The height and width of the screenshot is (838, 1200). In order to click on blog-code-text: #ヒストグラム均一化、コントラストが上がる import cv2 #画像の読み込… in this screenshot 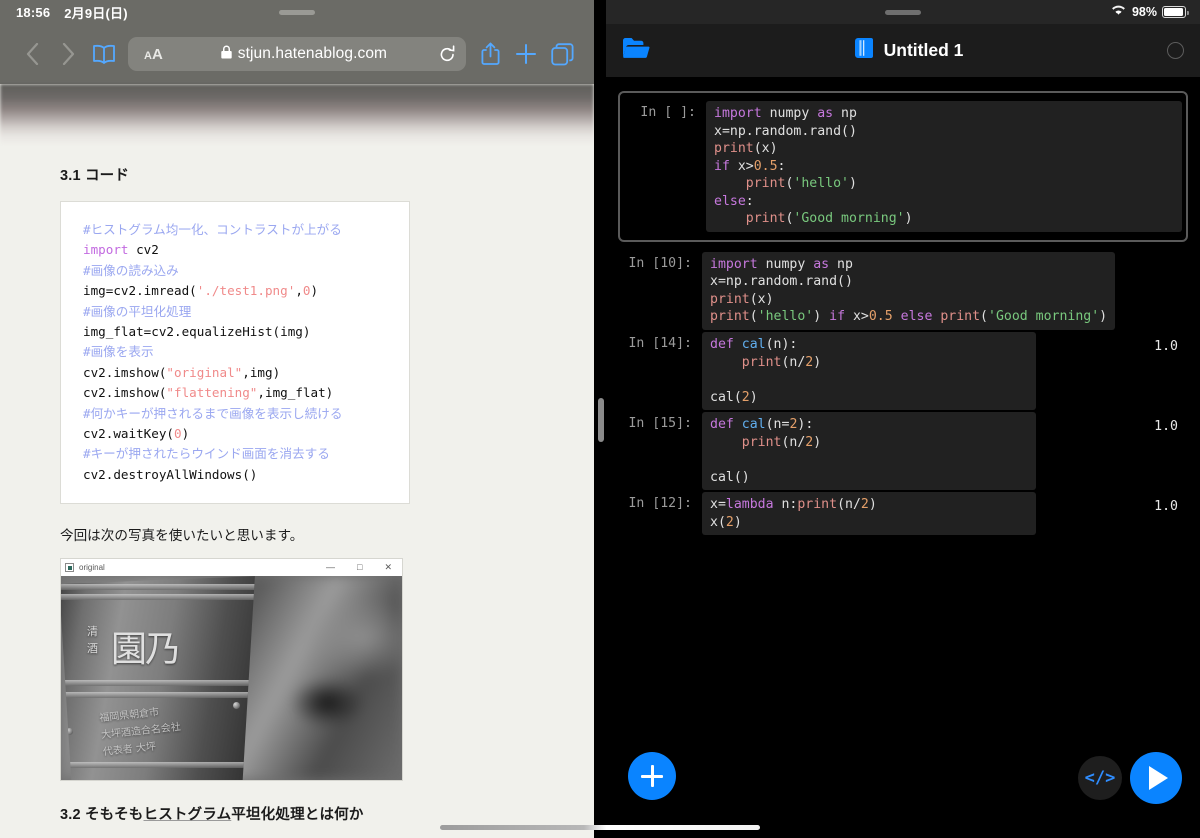, I will do `click(235, 352)`.